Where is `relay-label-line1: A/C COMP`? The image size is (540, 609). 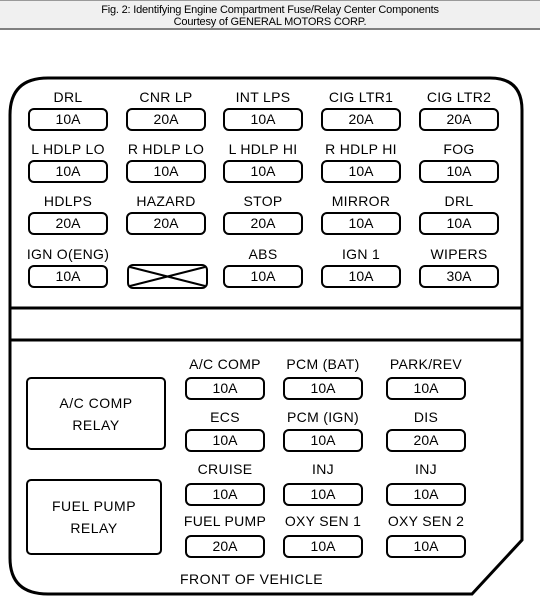 relay-label-line1: A/C COMP is located at coordinates (96, 402).